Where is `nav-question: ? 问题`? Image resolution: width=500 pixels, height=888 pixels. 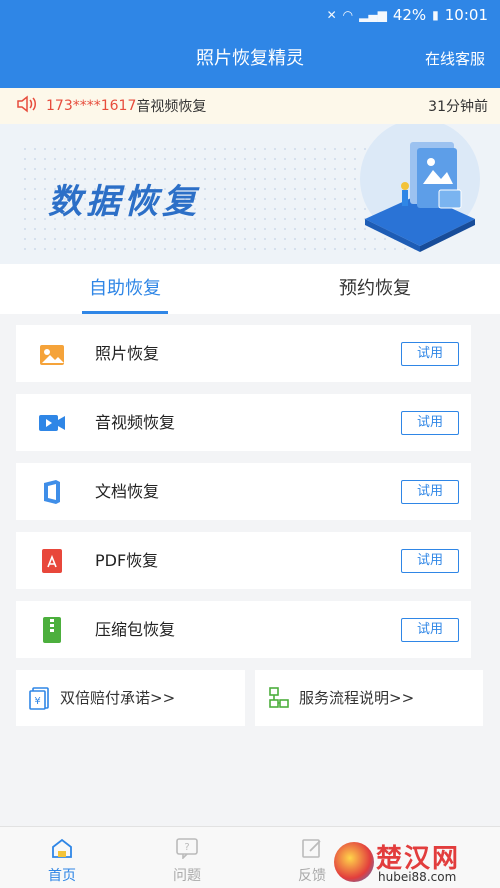 nav-question: ? 问题 is located at coordinates (187, 857).